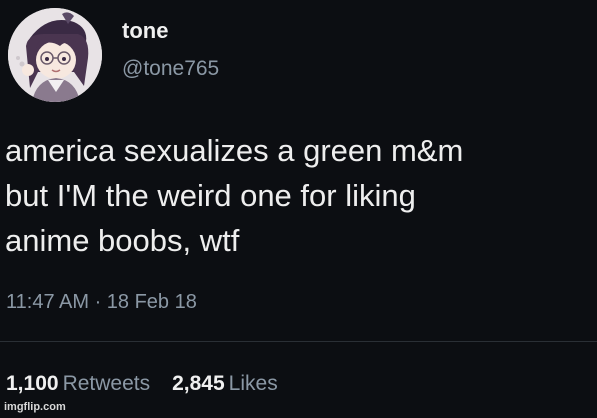 Image resolution: width=597 pixels, height=418 pixels. I want to click on retweets-count: 1,100, so click(32, 383).